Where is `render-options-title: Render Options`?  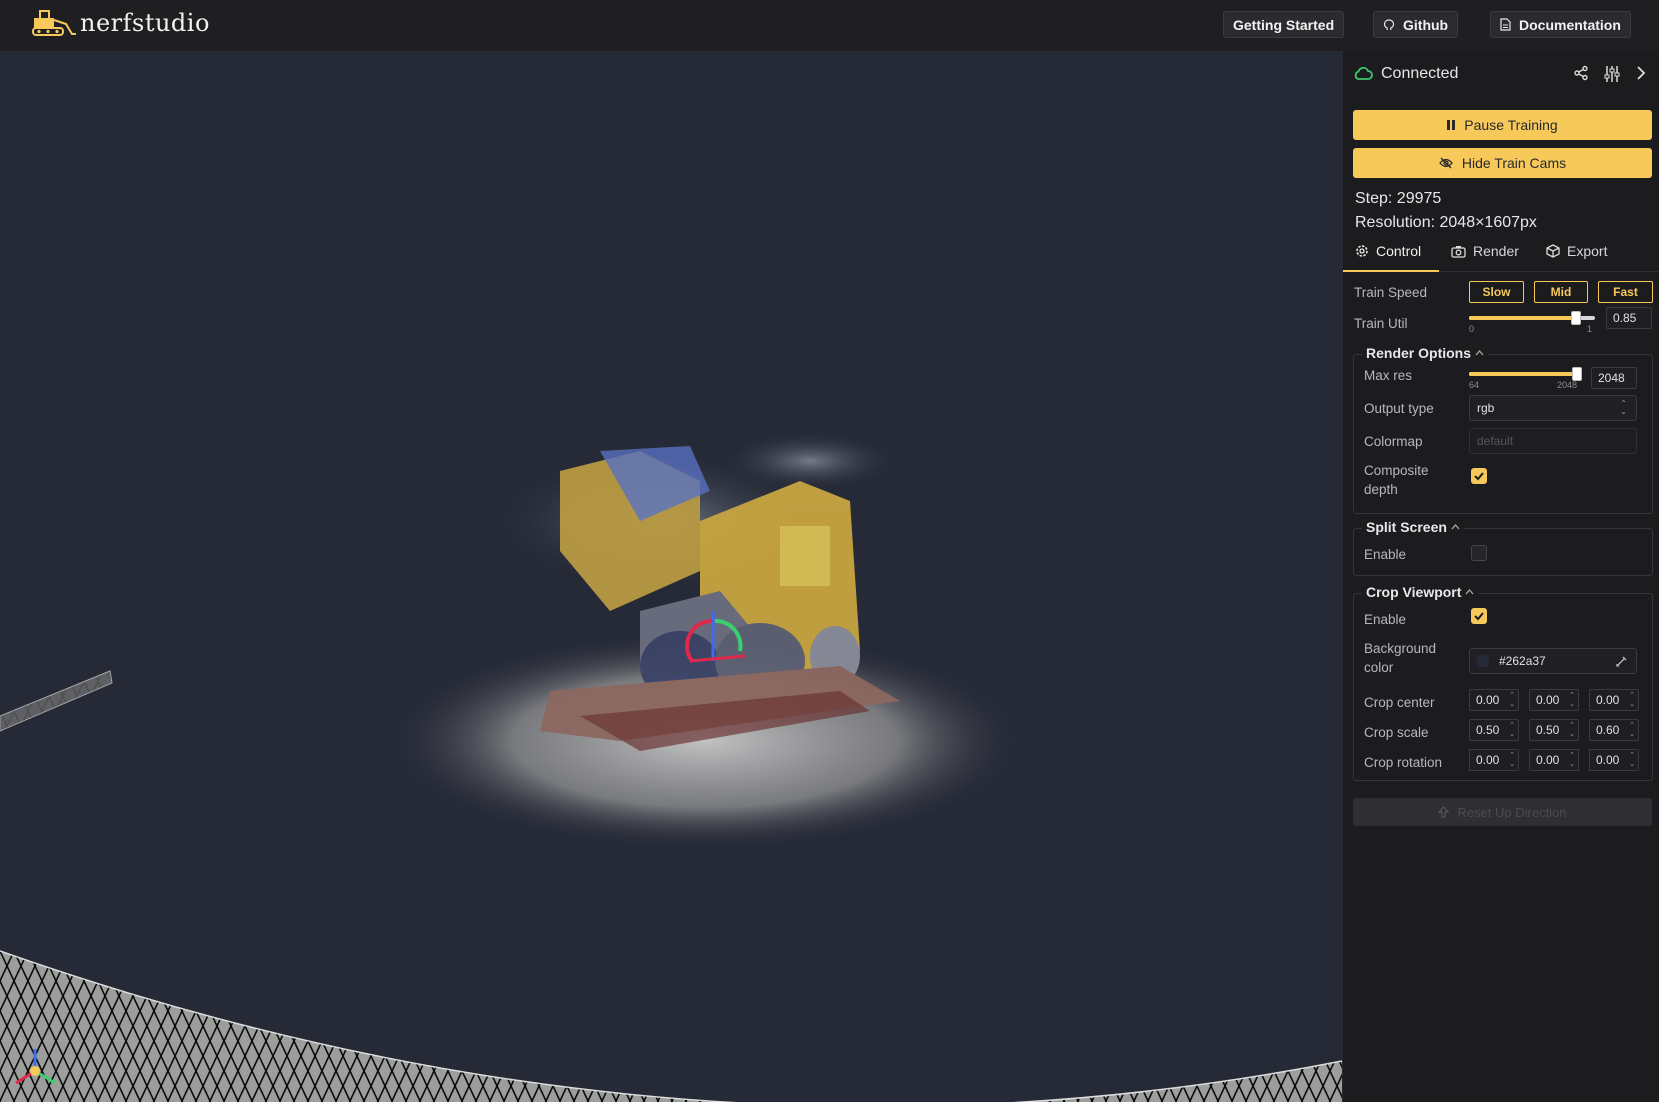 render-options-title: Render Options is located at coordinates (1425, 353).